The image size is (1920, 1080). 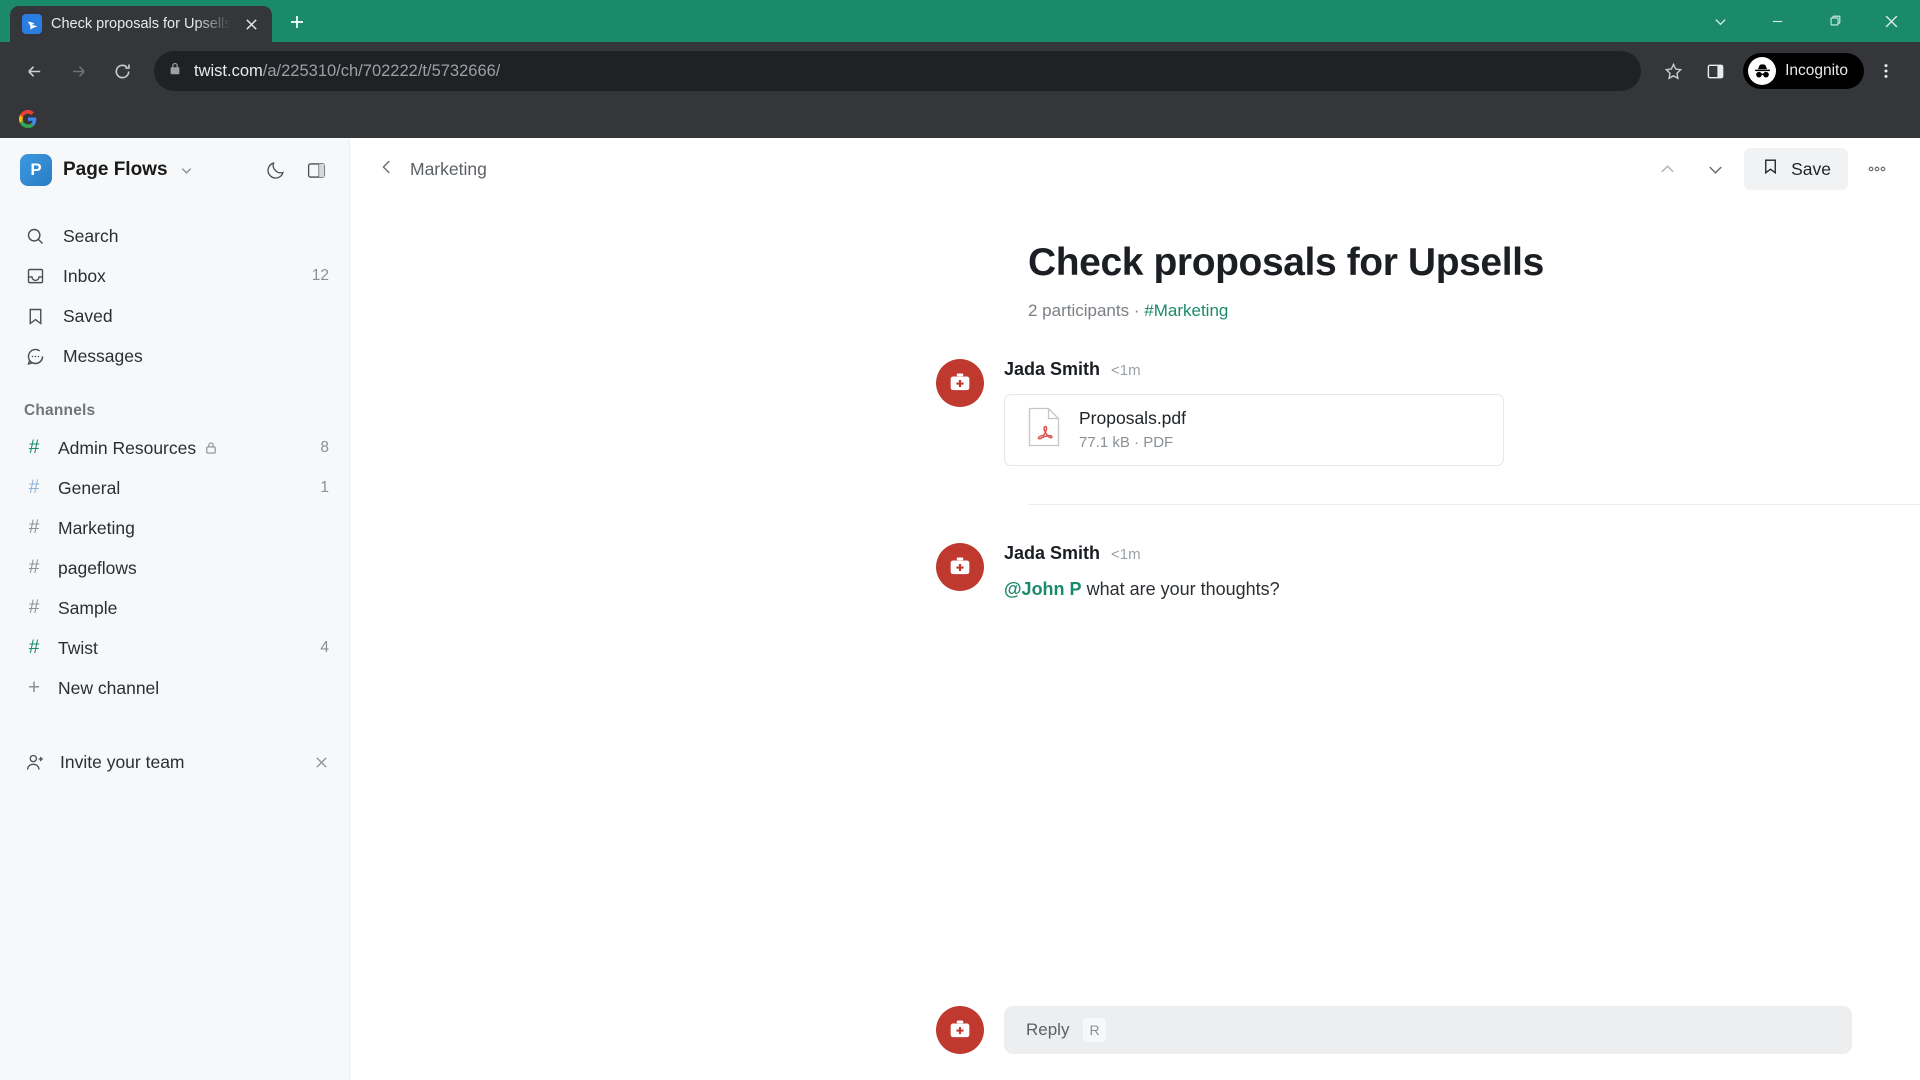 I want to click on incognito-indicator: Incognito, so click(x=1803, y=71).